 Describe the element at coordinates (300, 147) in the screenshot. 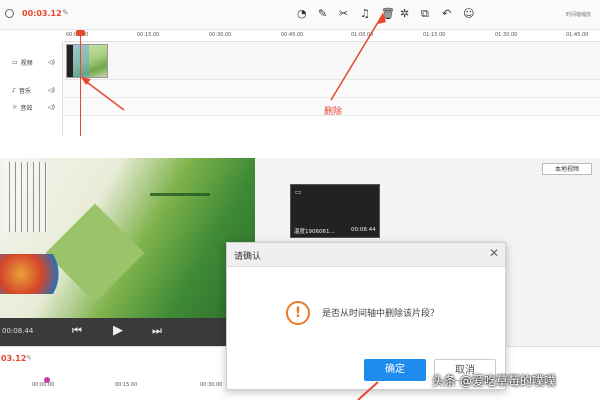

I see `screenshot-gap` at that location.